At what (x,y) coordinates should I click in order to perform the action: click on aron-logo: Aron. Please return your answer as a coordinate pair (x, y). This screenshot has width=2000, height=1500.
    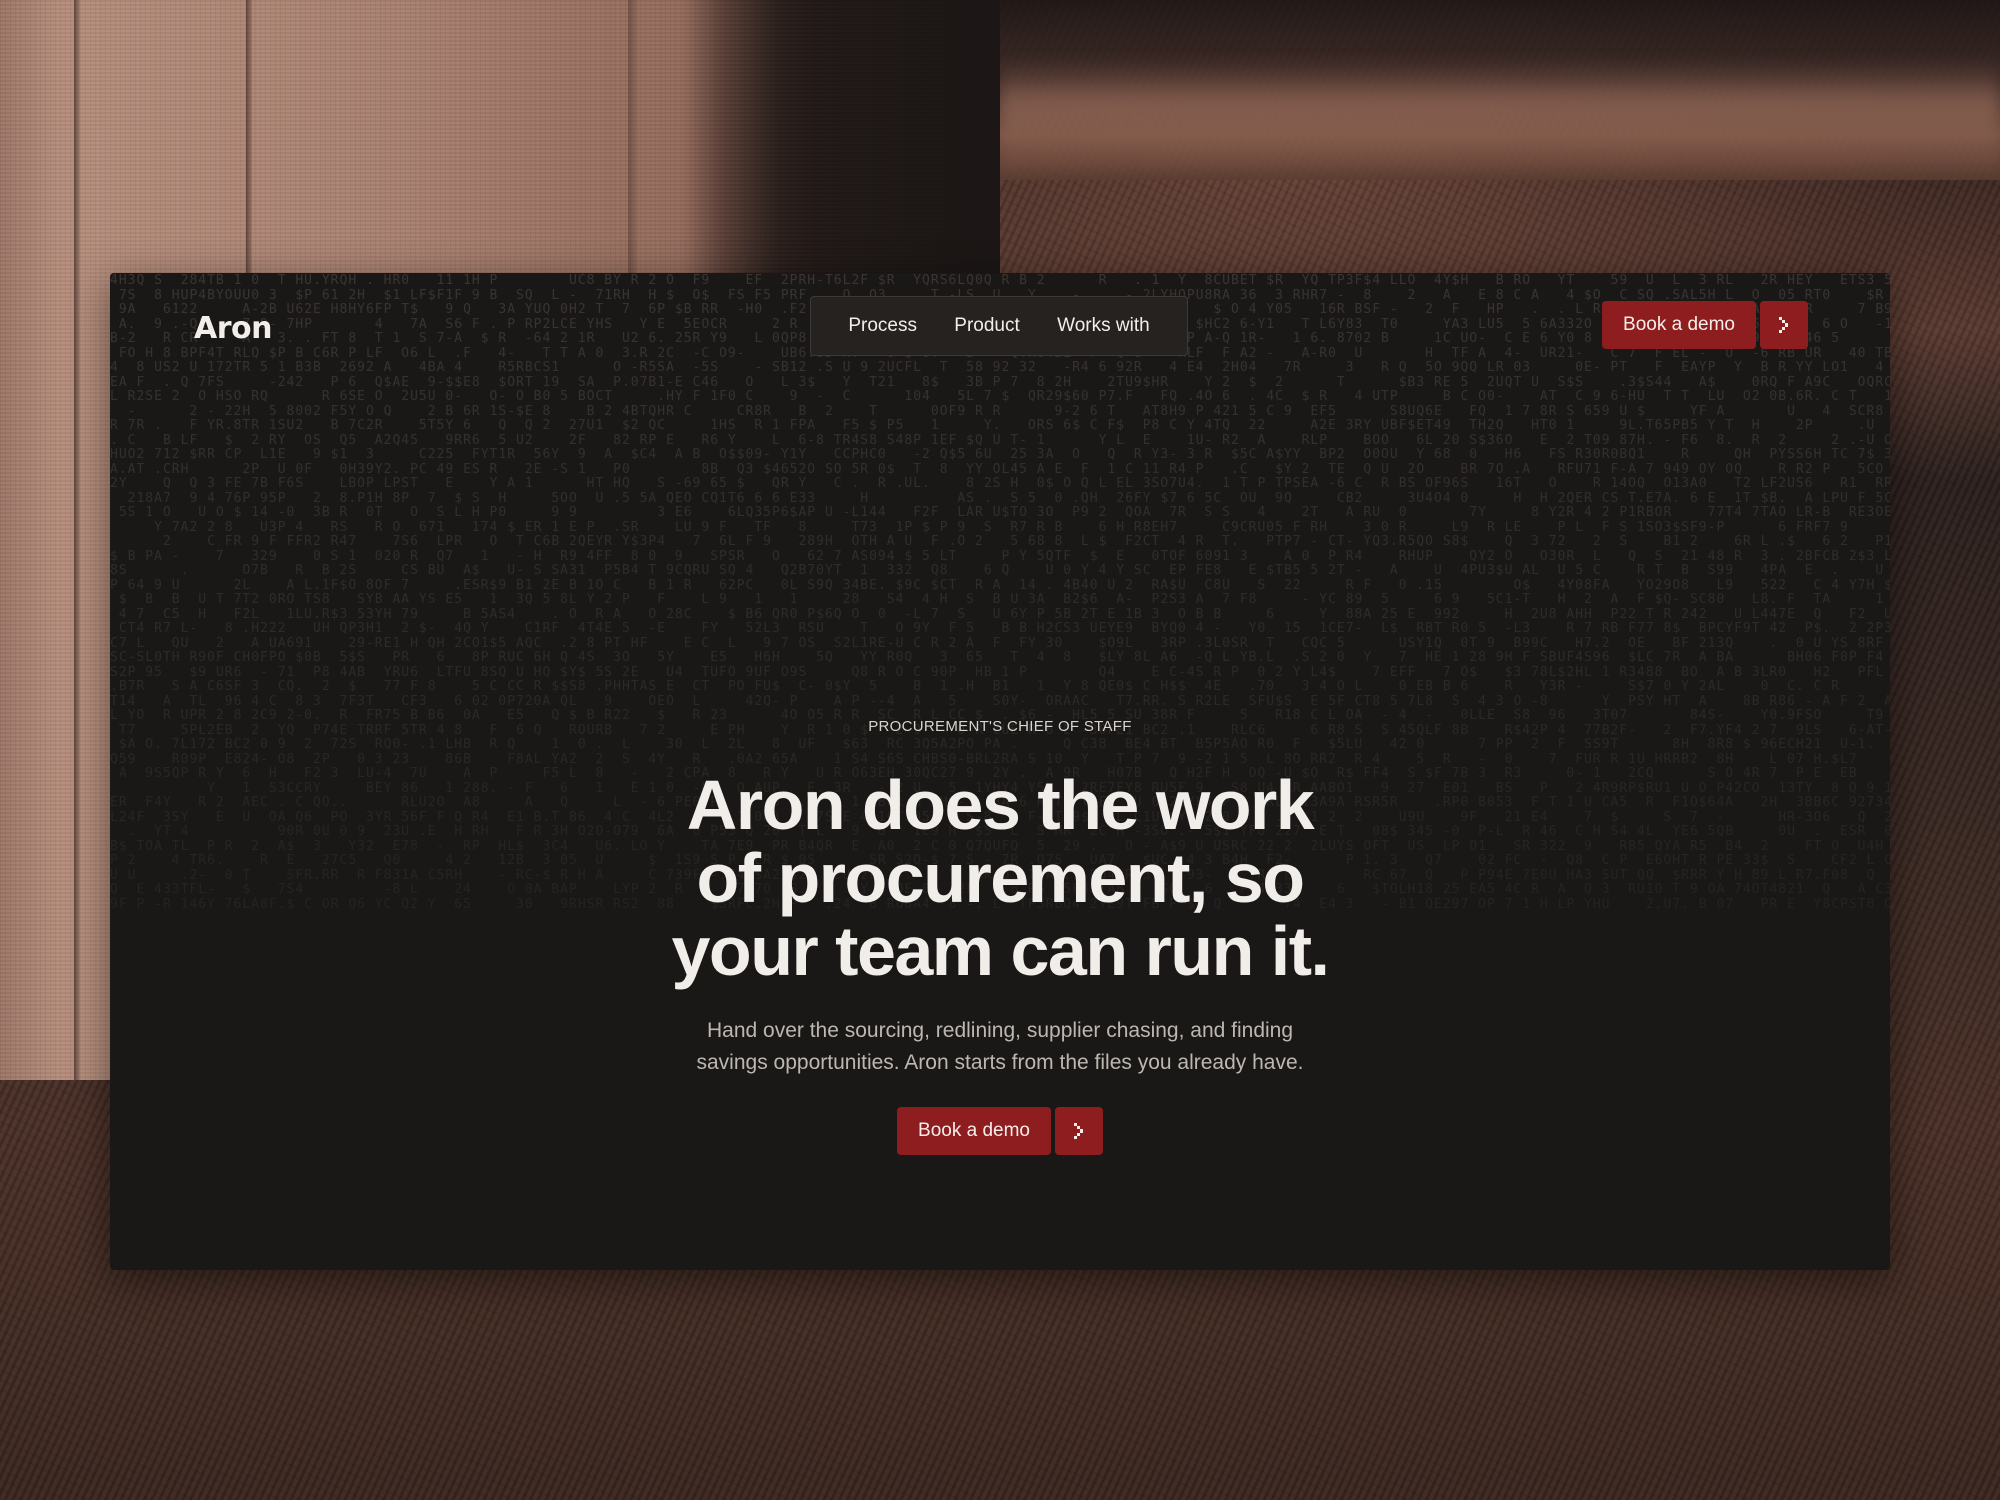
    Looking at the image, I should click on (233, 328).